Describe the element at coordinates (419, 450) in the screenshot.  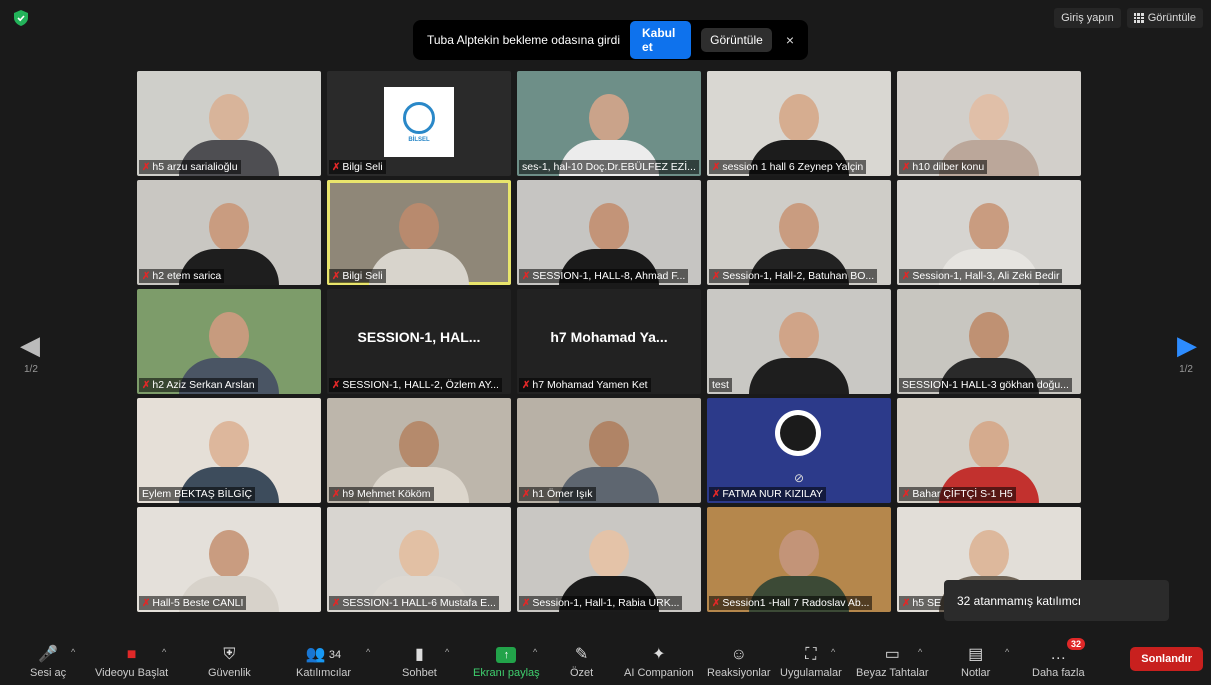
I see `participant-tile: ✗ h9 Mehmet Kököm` at that location.